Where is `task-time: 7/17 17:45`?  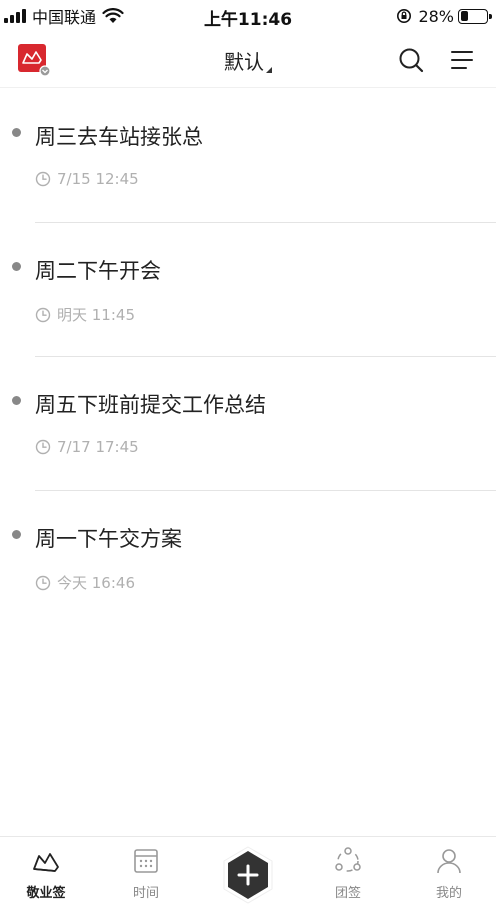 task-time: 7/17 17:45 is located at coordinates (98, 447).